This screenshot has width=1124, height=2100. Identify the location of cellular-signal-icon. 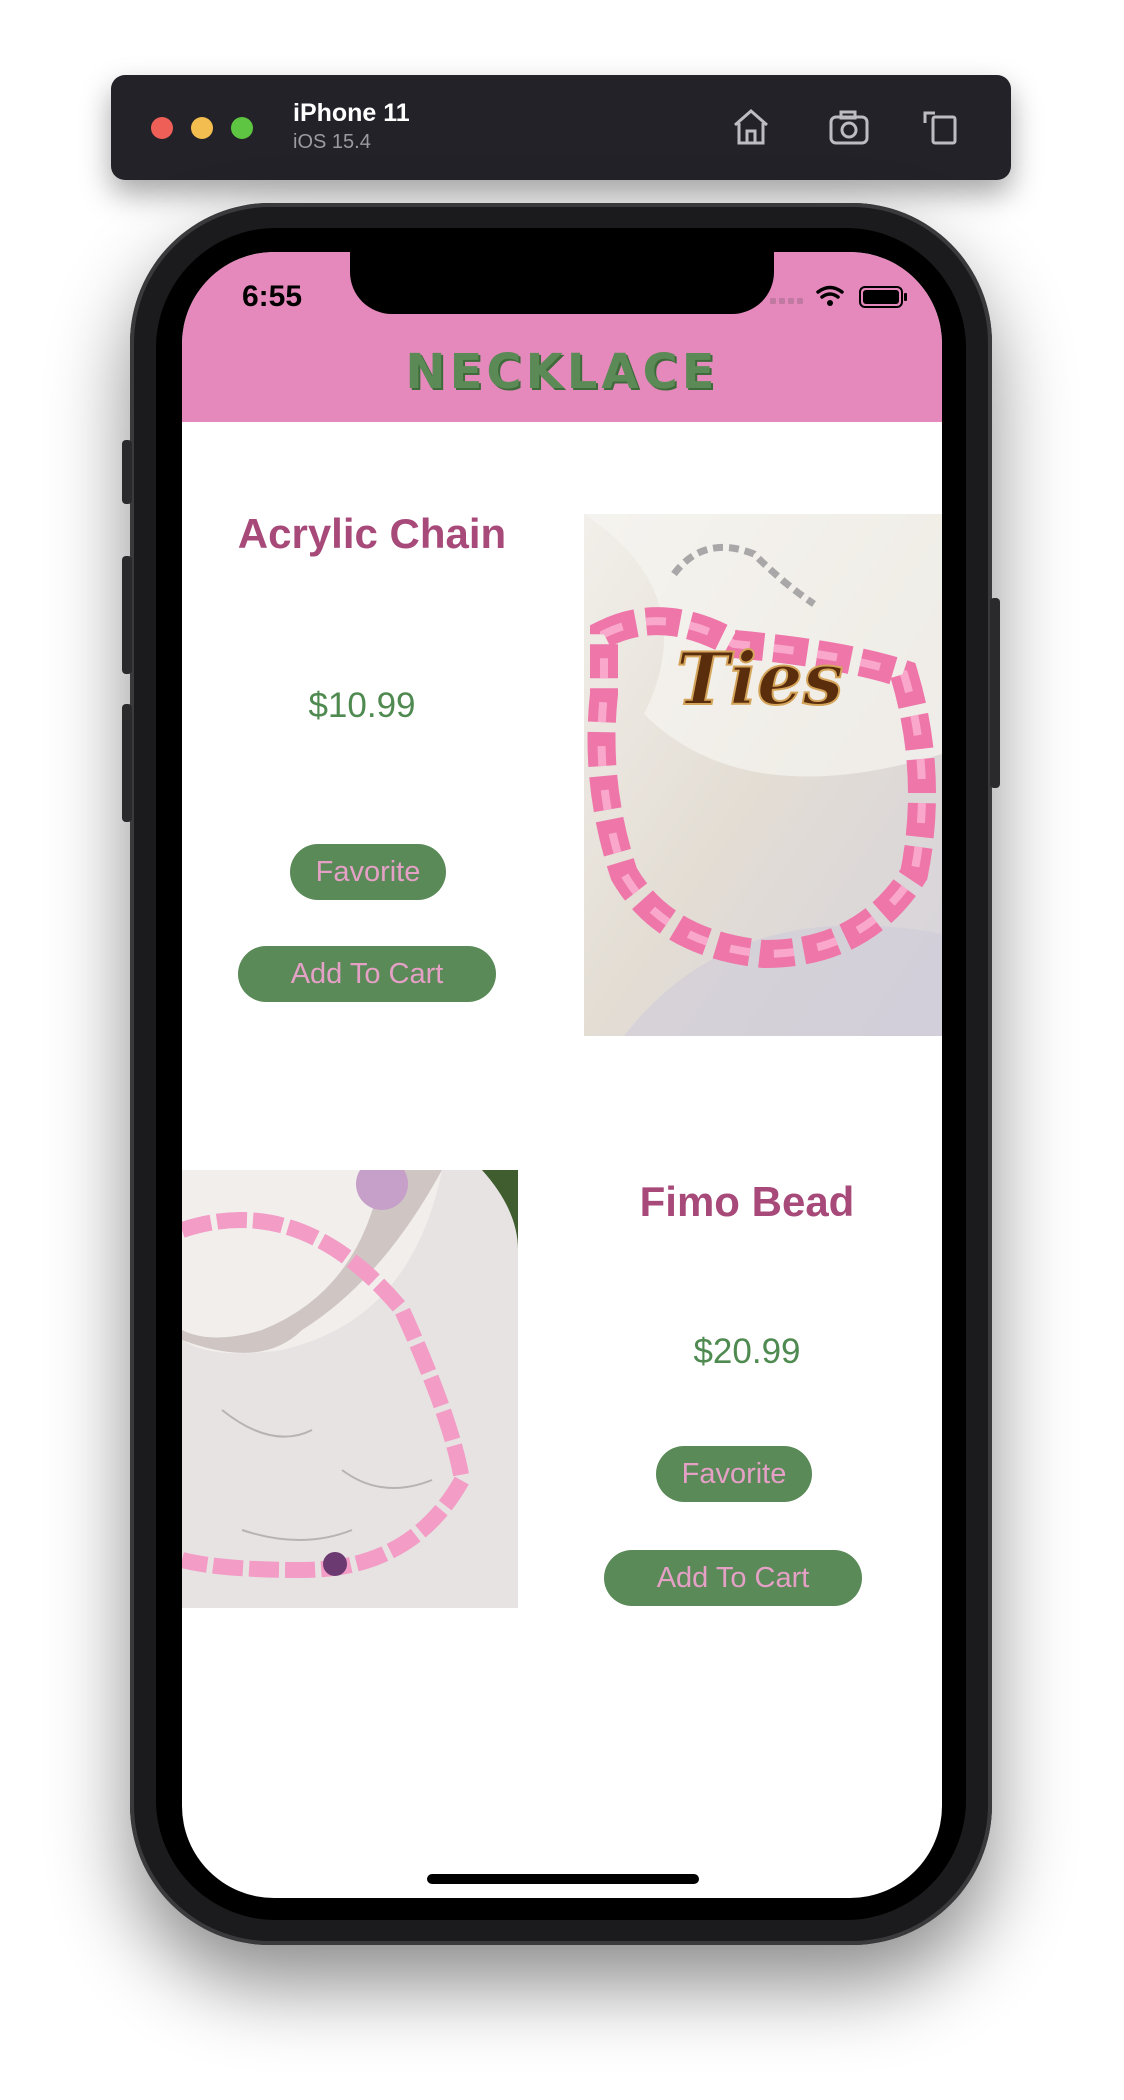
(786, 301).